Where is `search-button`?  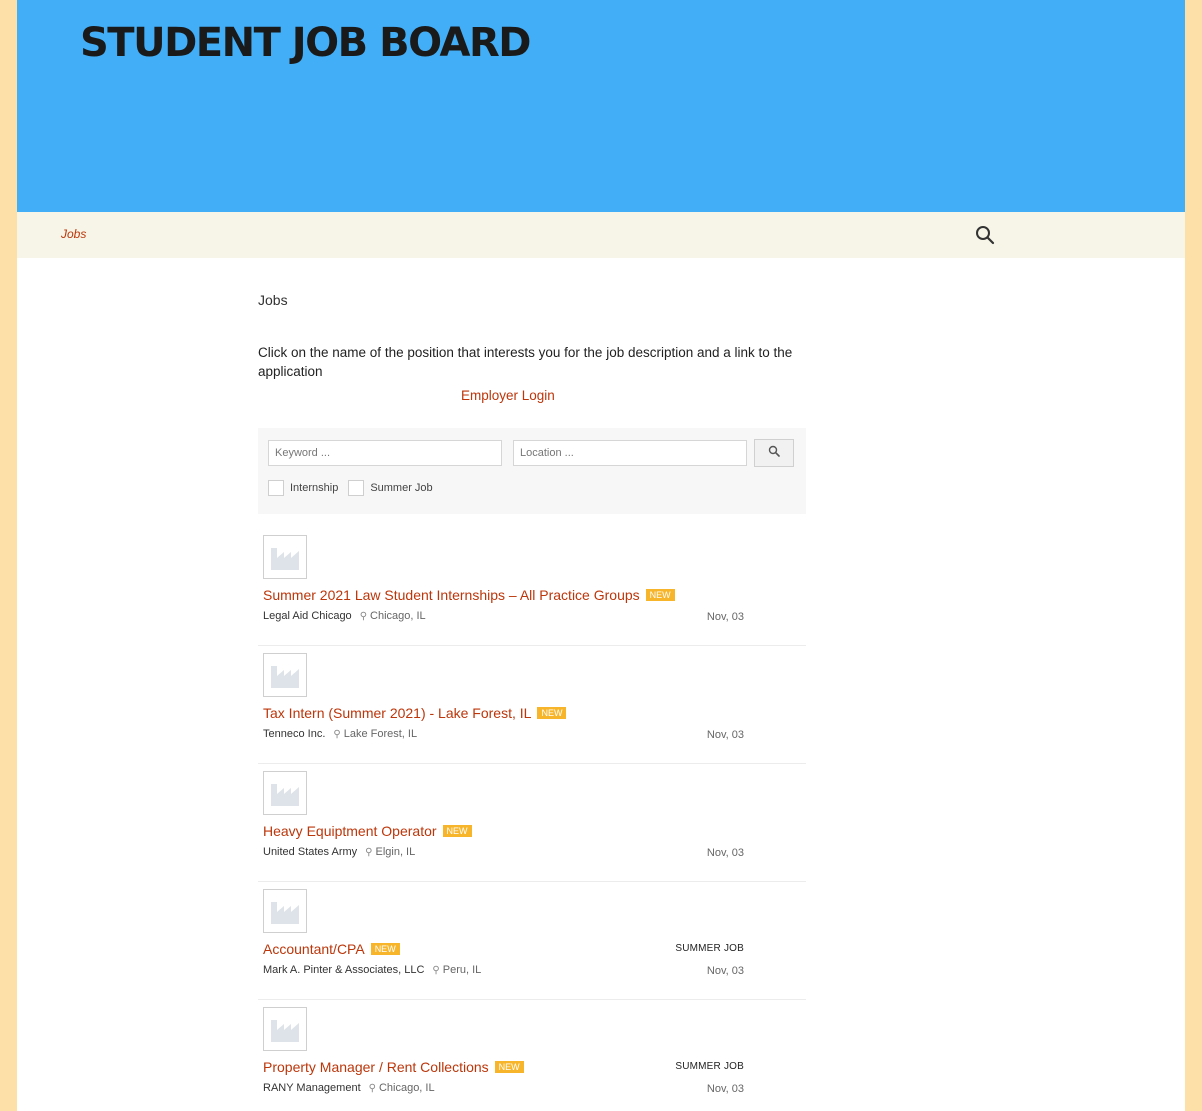 search-button is located at coordinates (774, 453).